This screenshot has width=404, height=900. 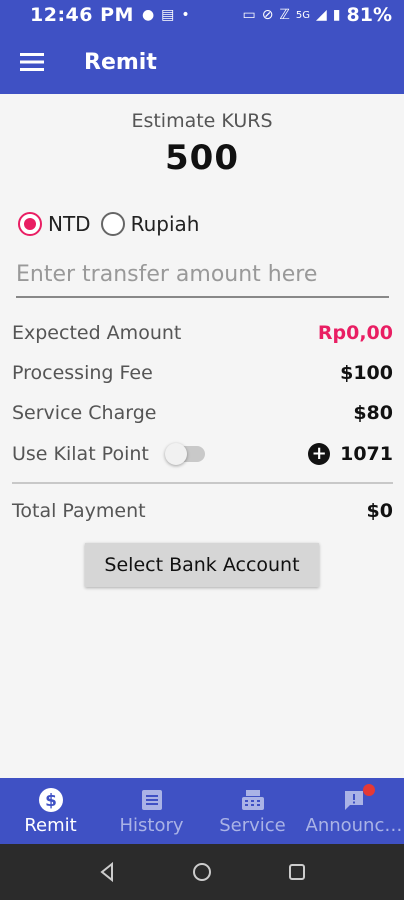 What do you see at coordinates (152, 800) in the screenshot?
I see `list-icon` at bounding box center [152, 800].